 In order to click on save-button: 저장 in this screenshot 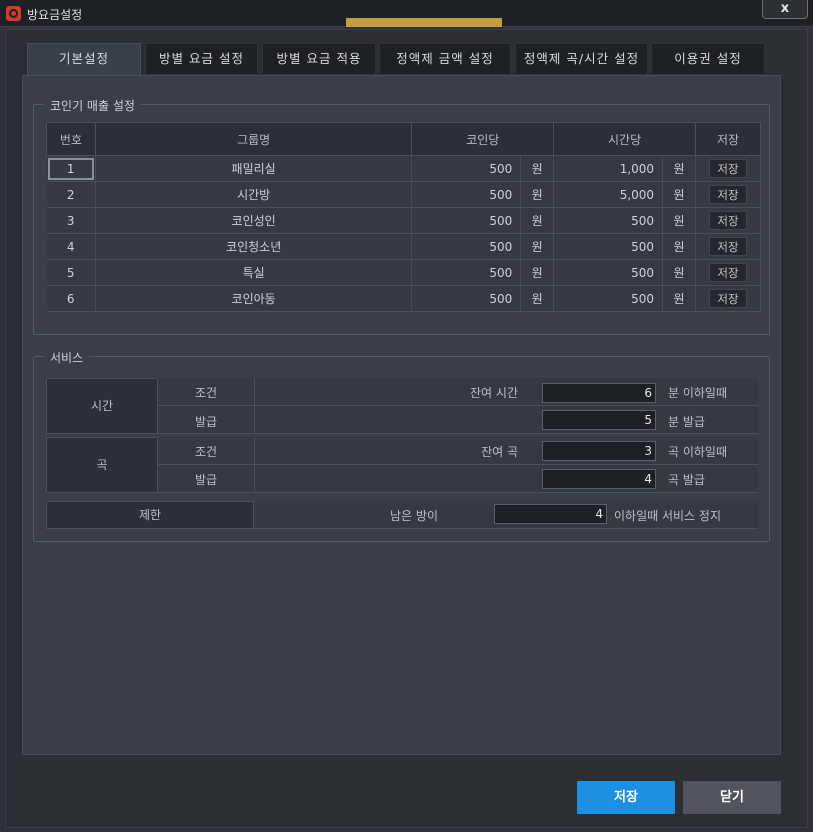, I will do `click(626, 797)`.